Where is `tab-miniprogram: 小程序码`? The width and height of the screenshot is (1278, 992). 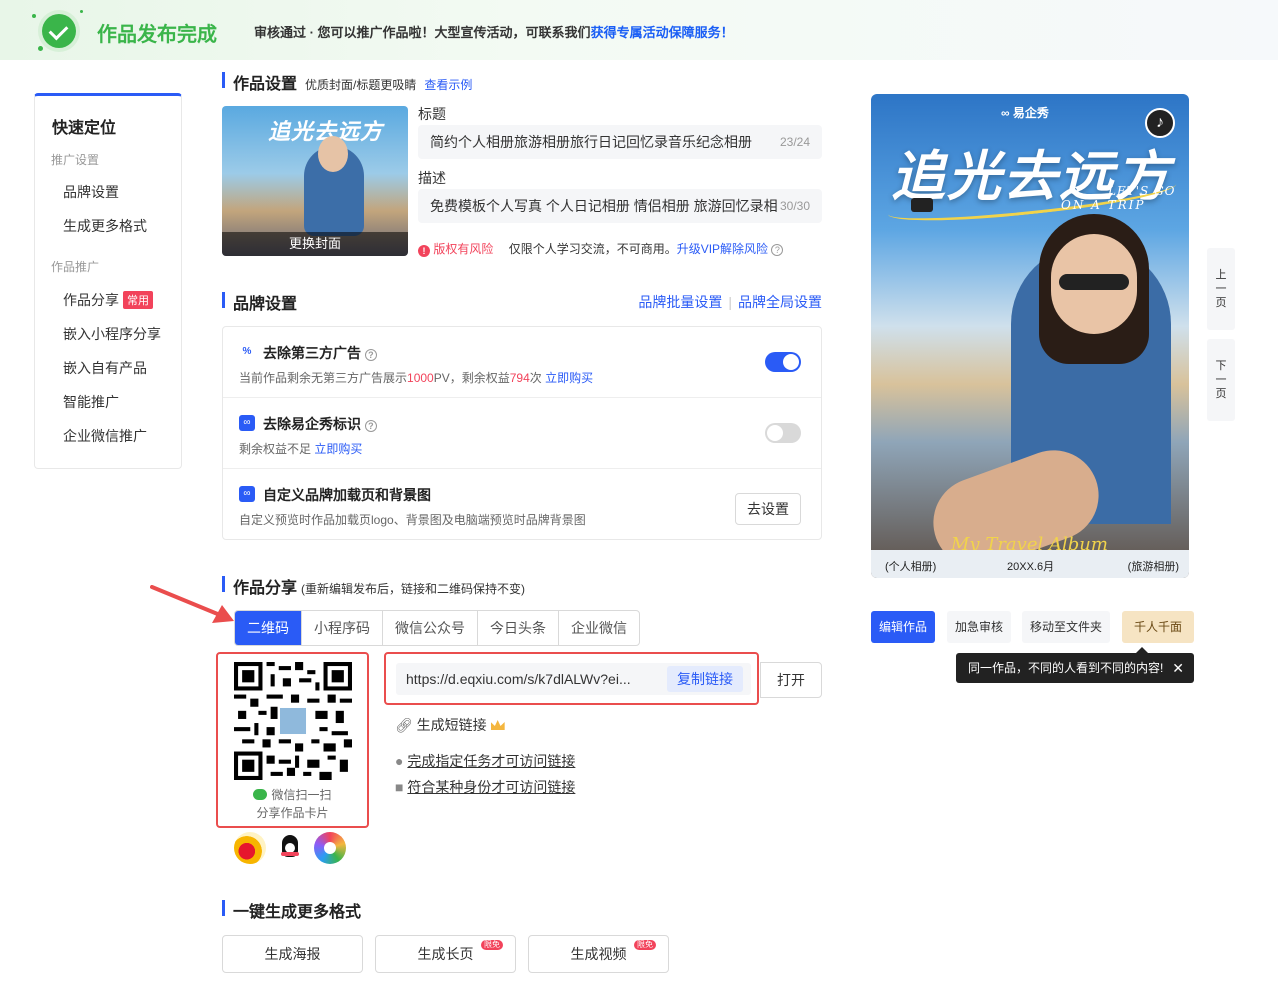
tab-miniprogram: 小程序码 is located at coordinates (342, 628).